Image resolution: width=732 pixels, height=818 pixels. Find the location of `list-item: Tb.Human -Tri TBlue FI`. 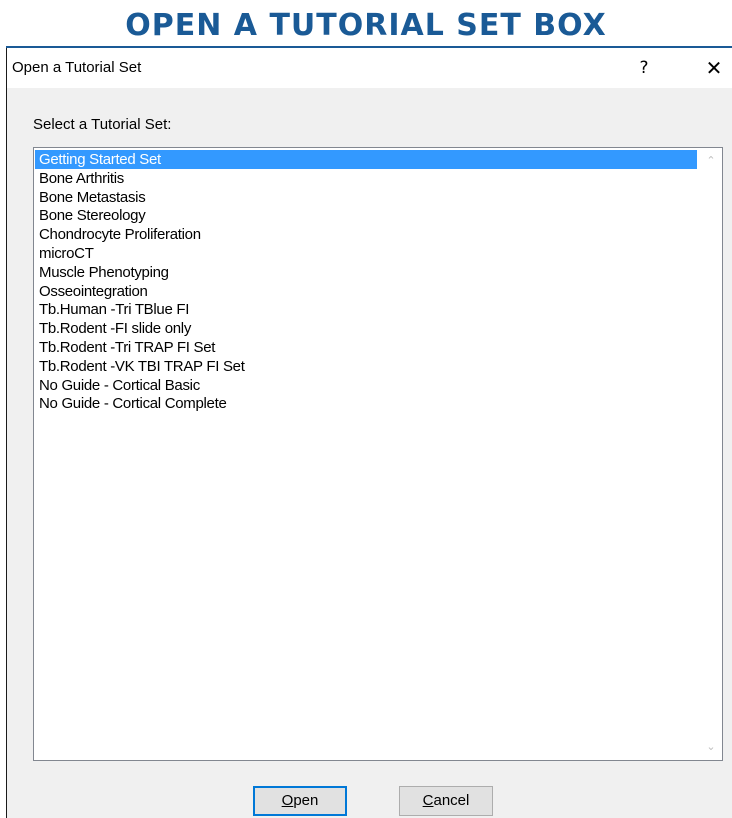

list-item: Tb.Human -Tri TBlue FI is located at coordinates (366, 309).